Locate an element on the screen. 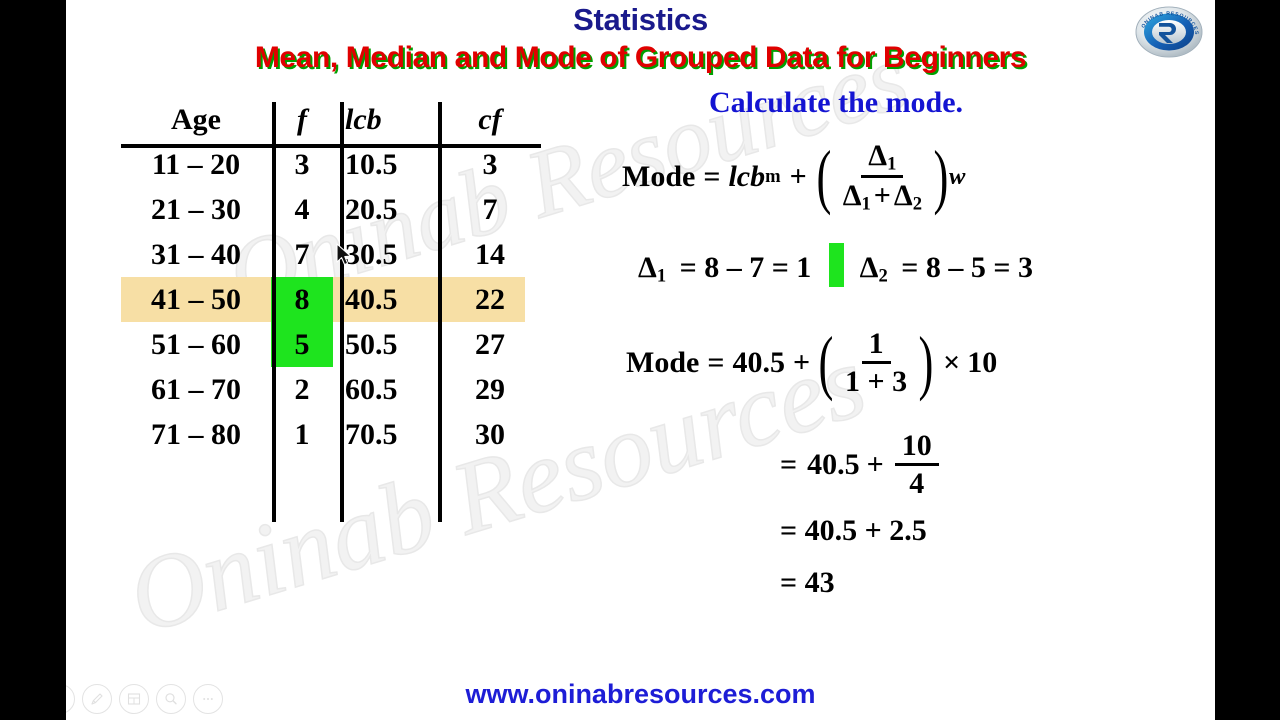 Image resolution: width=1280 pixels, height=720 pixels. cell-cf: 14 is located at coordinates (490, 254).